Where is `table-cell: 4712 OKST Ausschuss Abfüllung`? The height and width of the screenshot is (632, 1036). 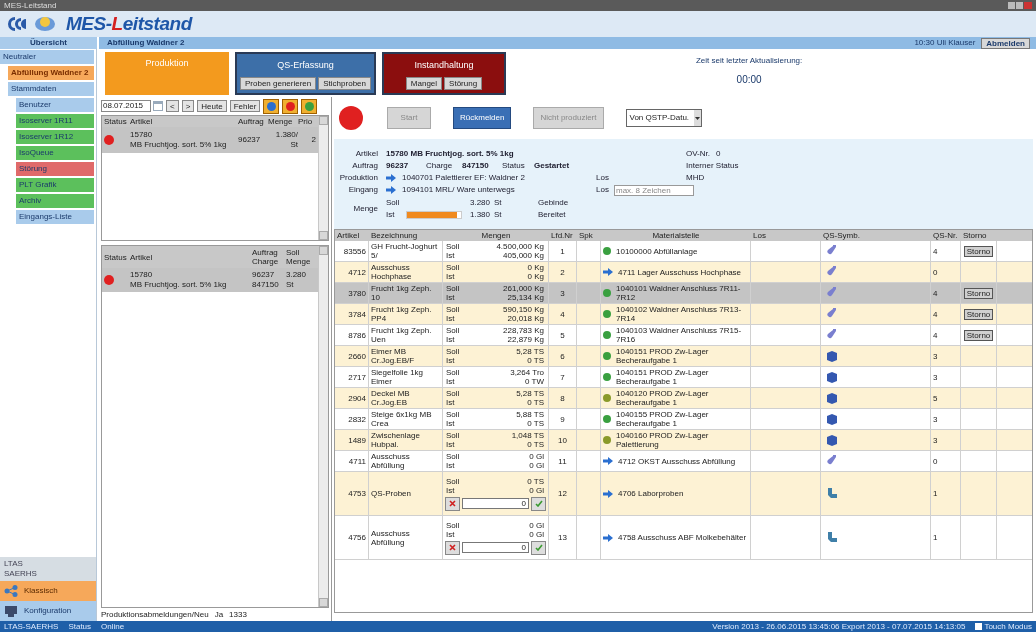 table-cell: 4712 OKST Ausschuss Abfüllung is located at coordinates (677, 461).